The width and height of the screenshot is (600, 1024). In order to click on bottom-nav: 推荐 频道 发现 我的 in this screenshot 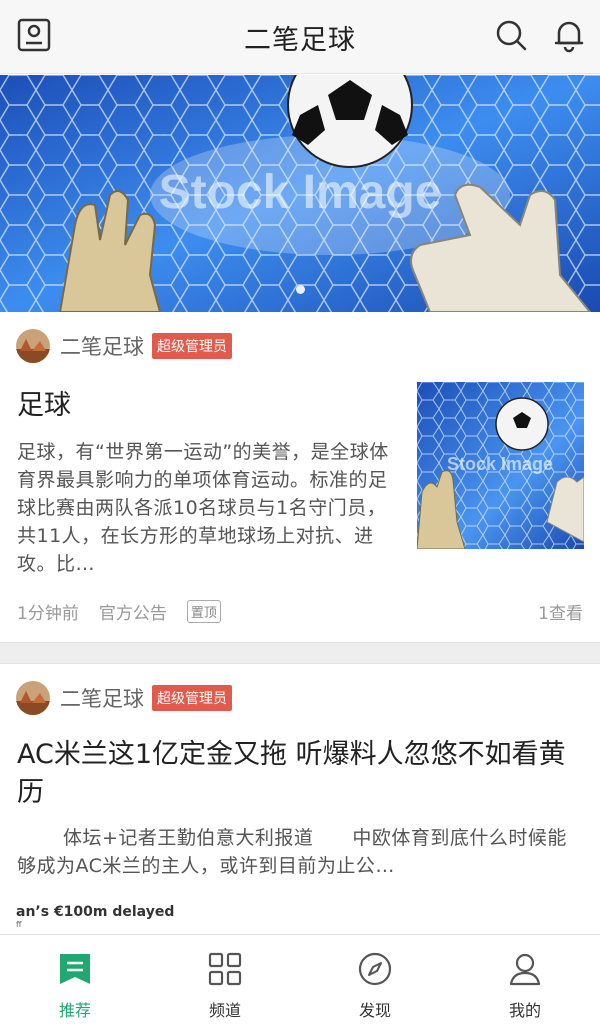, I will do `click(300, 979)`.